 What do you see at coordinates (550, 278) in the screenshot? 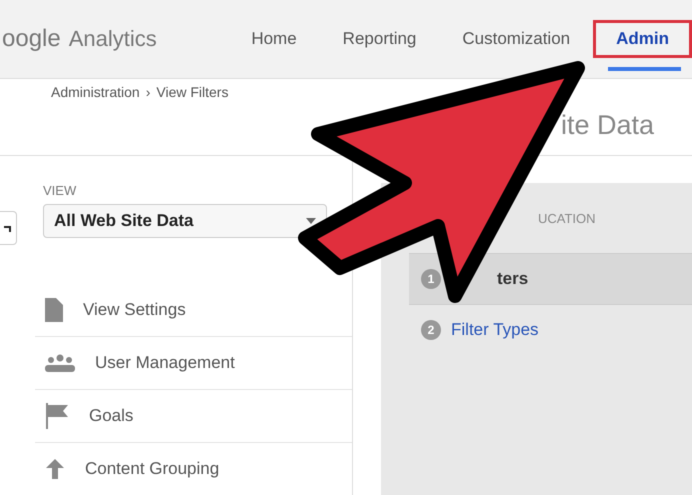
I see `step-row: 1 ters` at bounding box center [550, 278].